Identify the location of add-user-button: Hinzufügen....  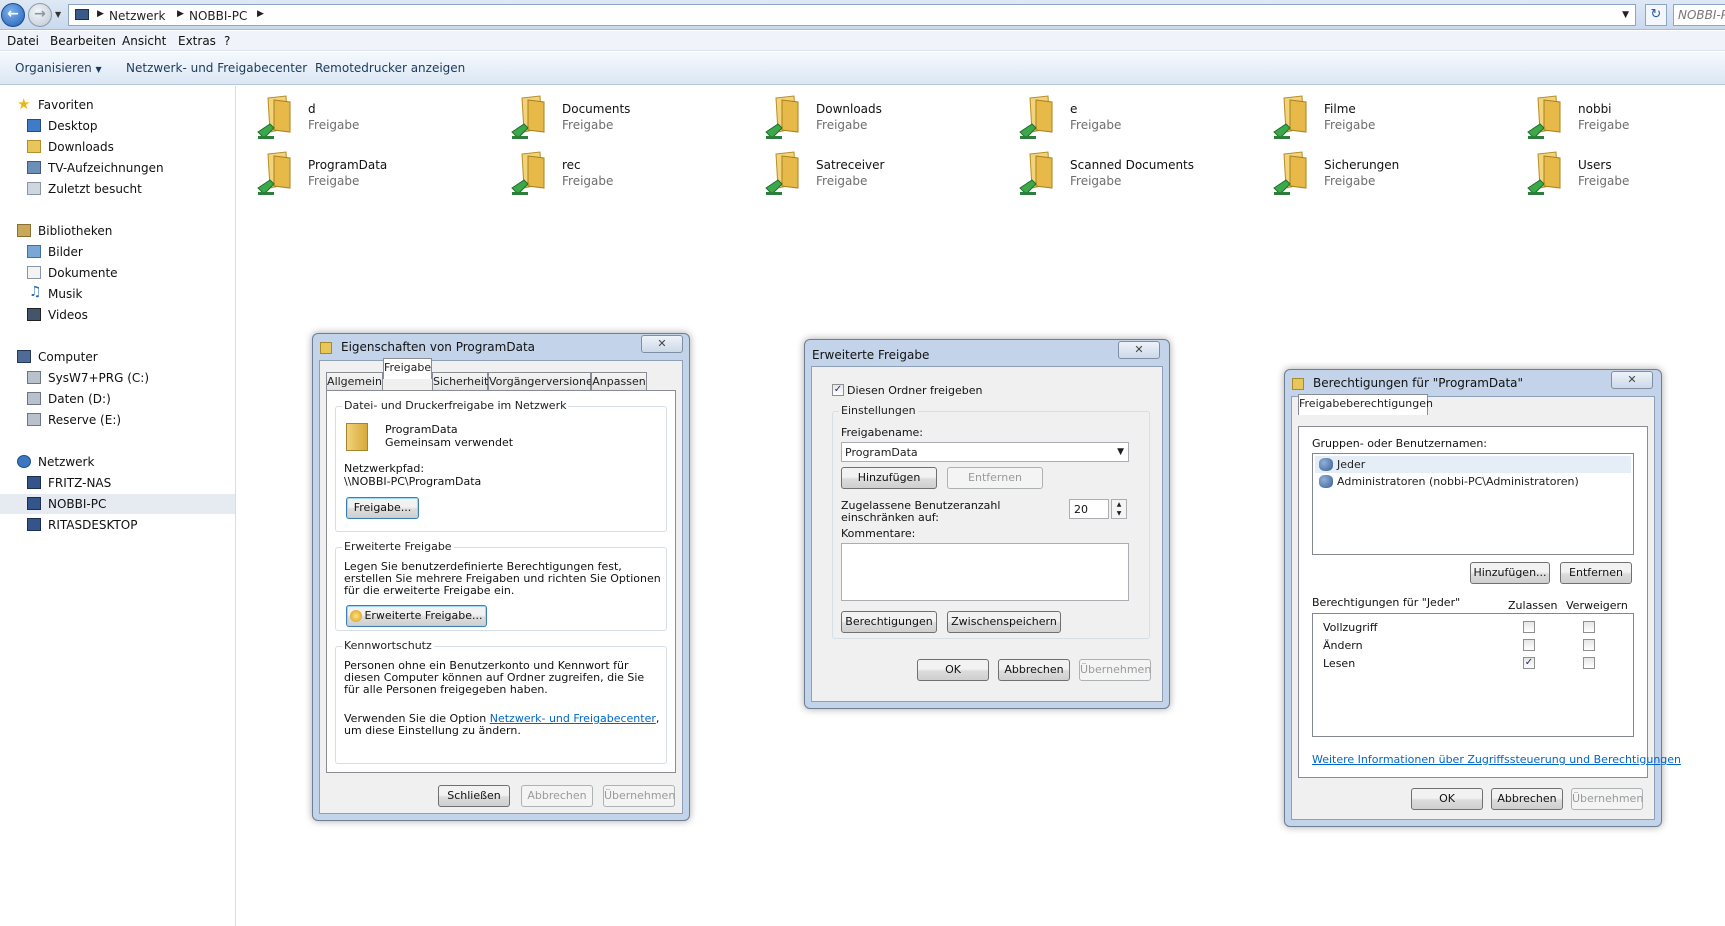
(1510, 573).